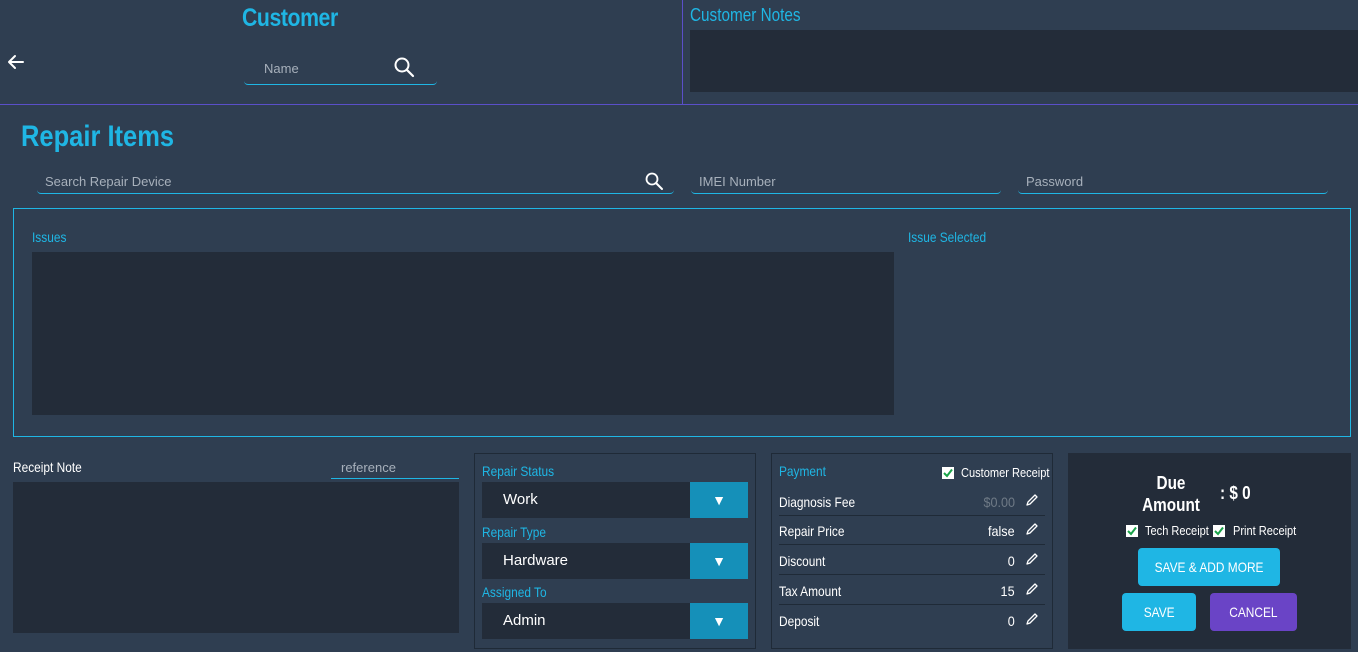 The width and height of the screenshot is (1358, 656). What do you see at coordinates (1001, 531) in the screenshot?
I see `repair-price-value: false` at bounding box center [1001, 531].